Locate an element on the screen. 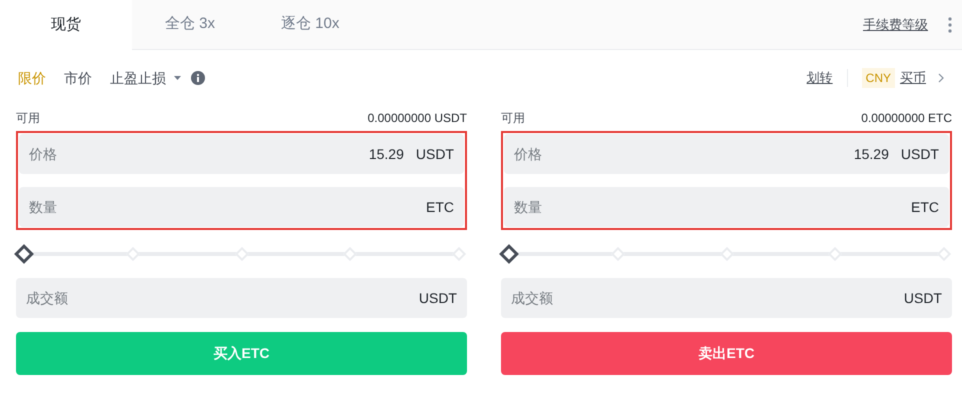 The width and height of the screenshot is (962, 402). transfer-link: 划转 is located at coordinates (819, 78).